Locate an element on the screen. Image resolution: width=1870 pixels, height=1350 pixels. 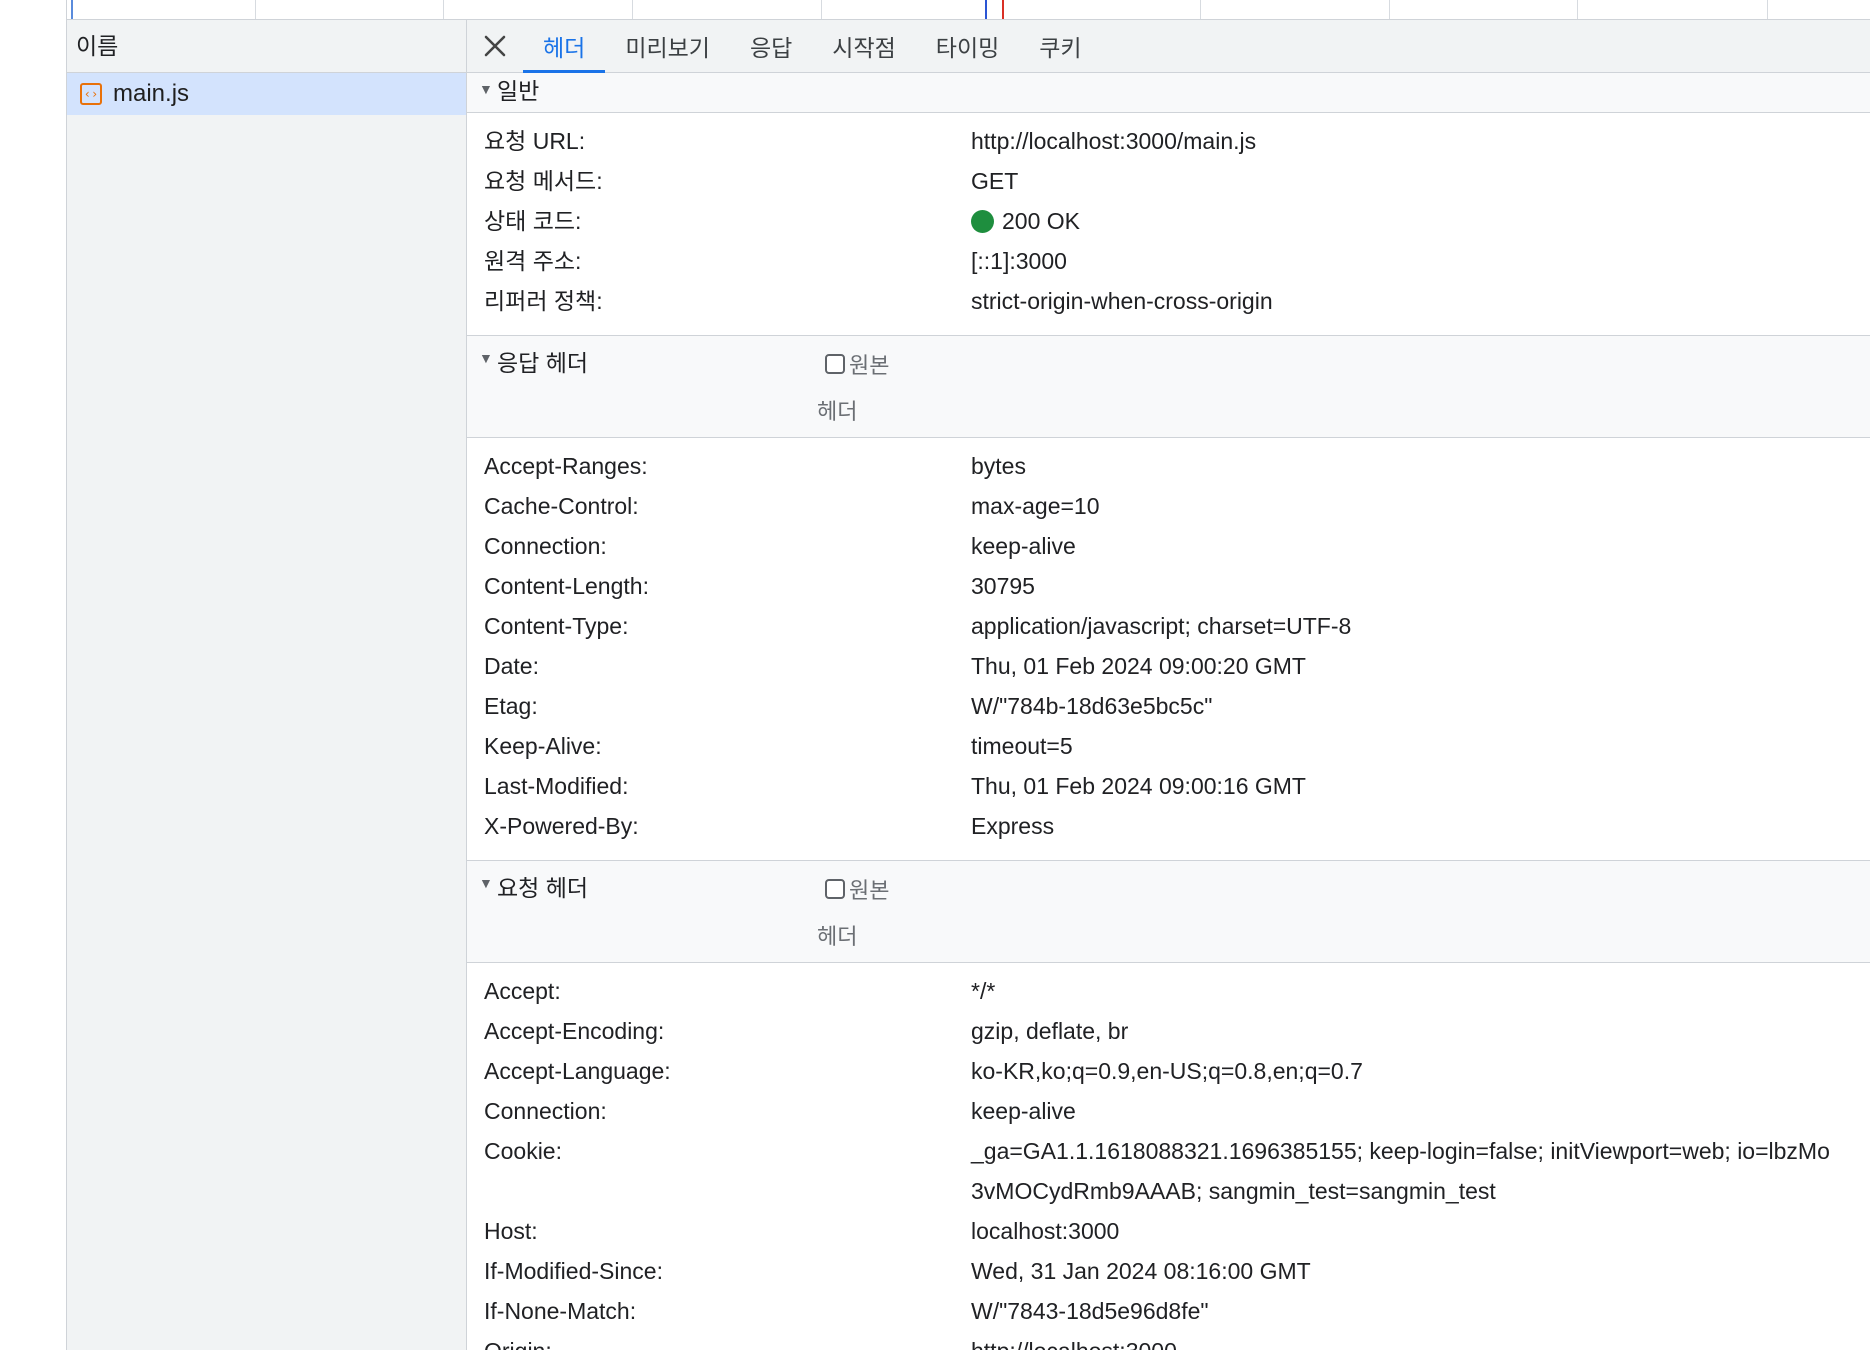
header-name: Accept: is located at coordinates (522, 991).